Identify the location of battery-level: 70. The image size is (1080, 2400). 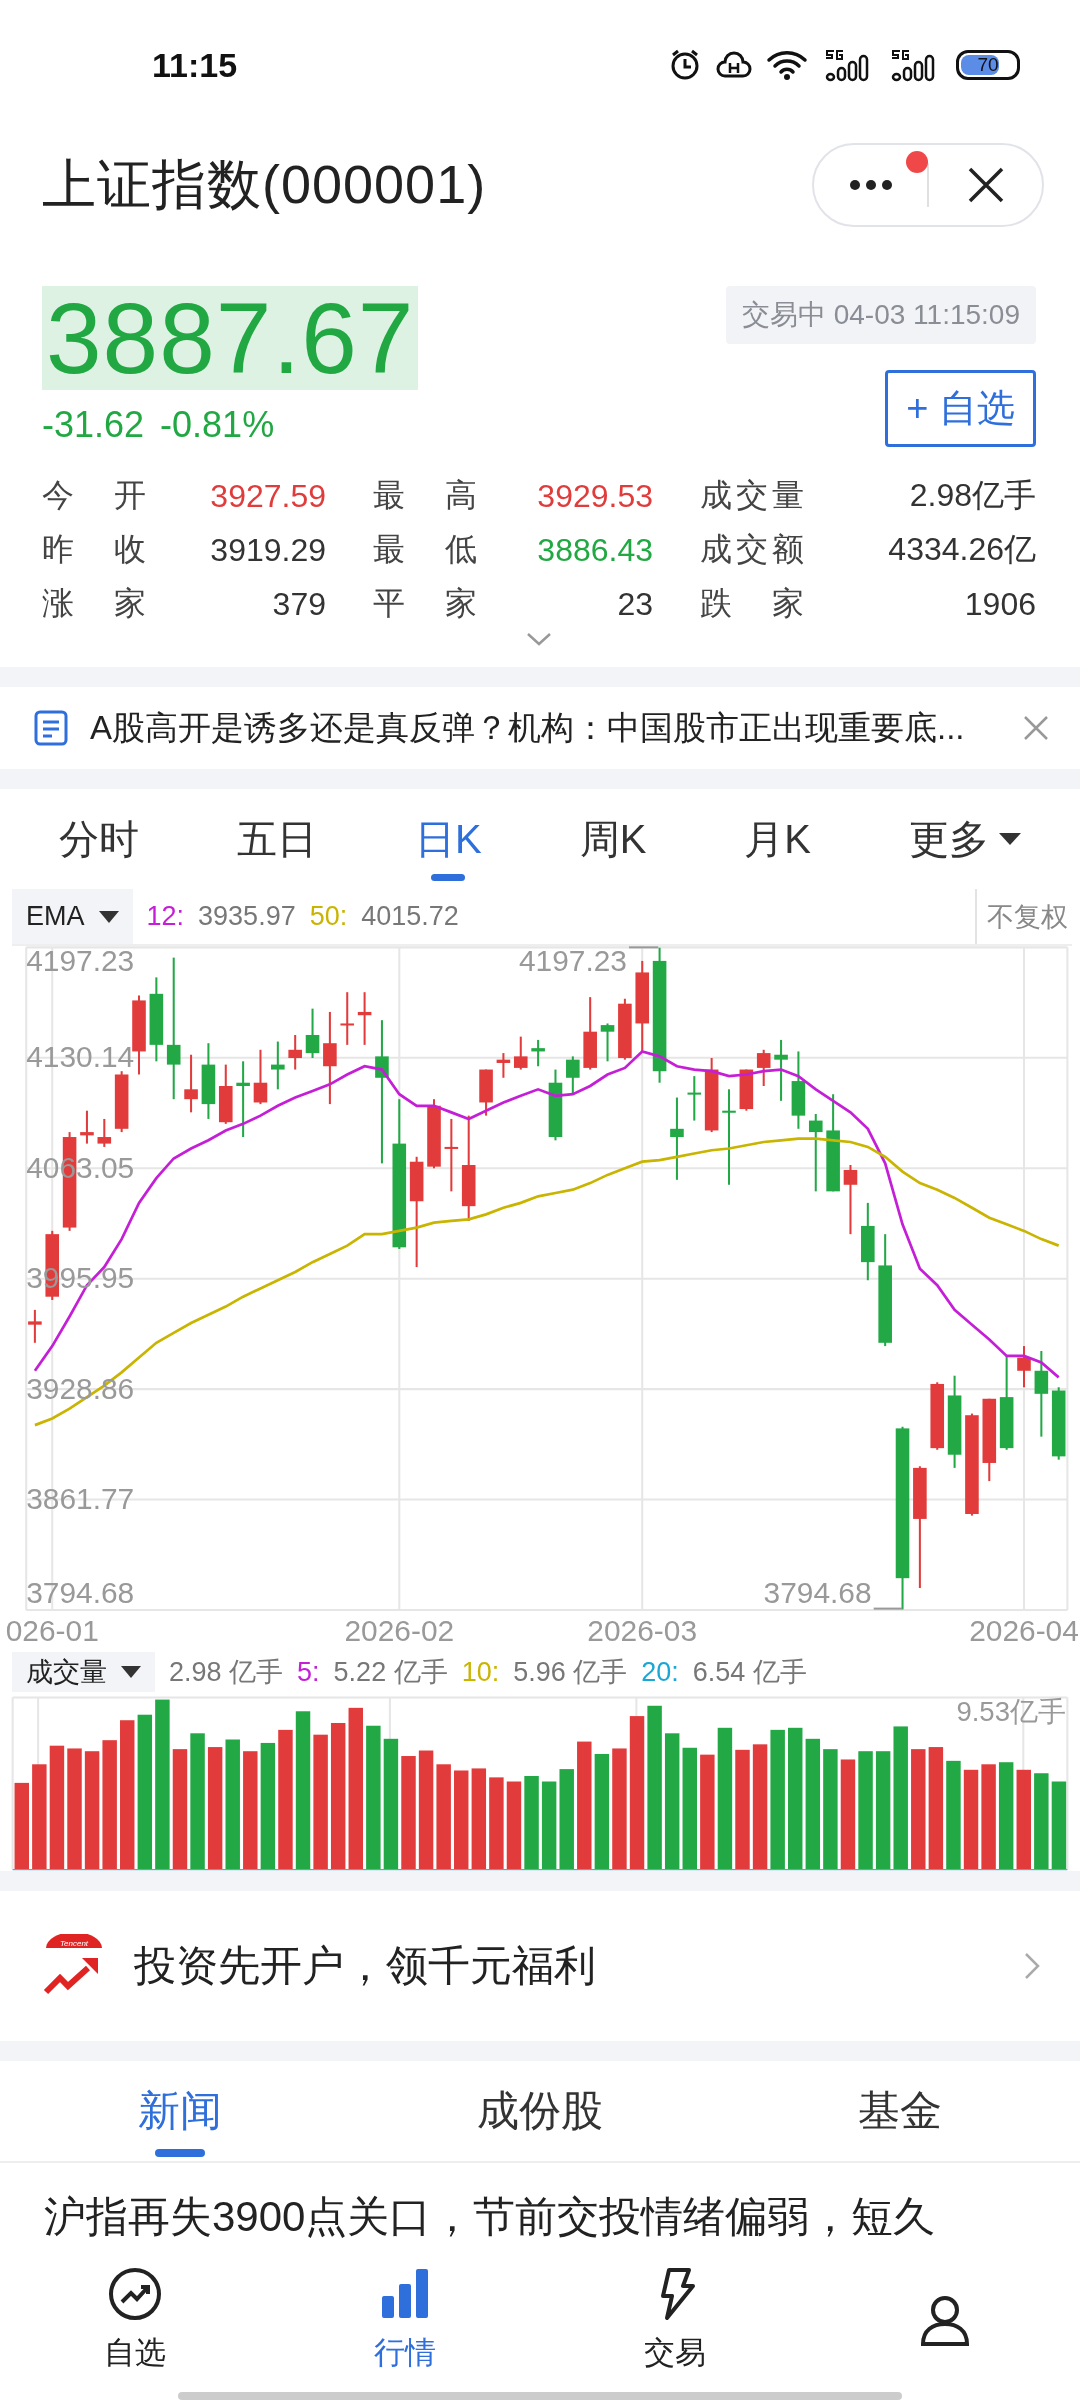
(988, 65).